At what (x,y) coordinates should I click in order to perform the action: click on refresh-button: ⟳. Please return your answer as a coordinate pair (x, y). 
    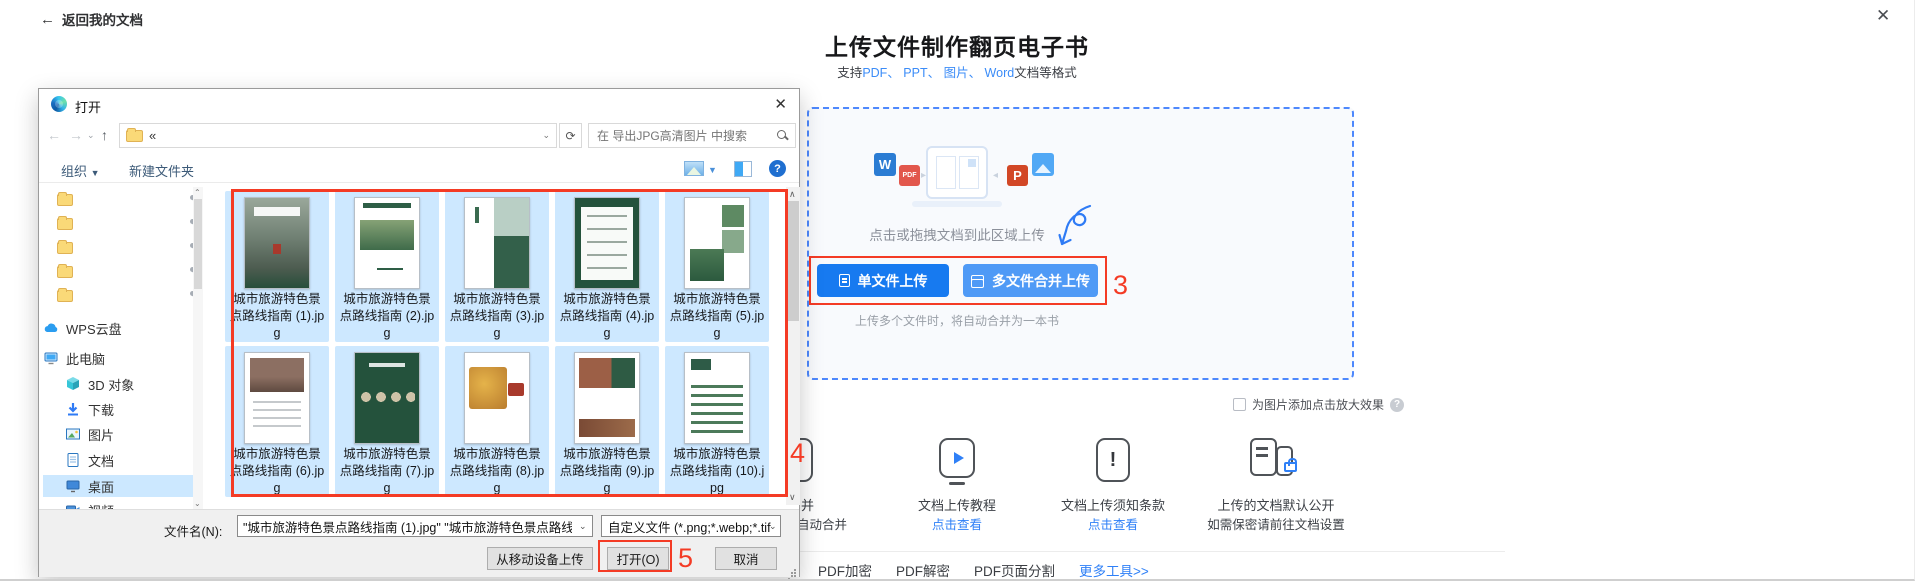
    Looking at the image, I should click on (570, 135).